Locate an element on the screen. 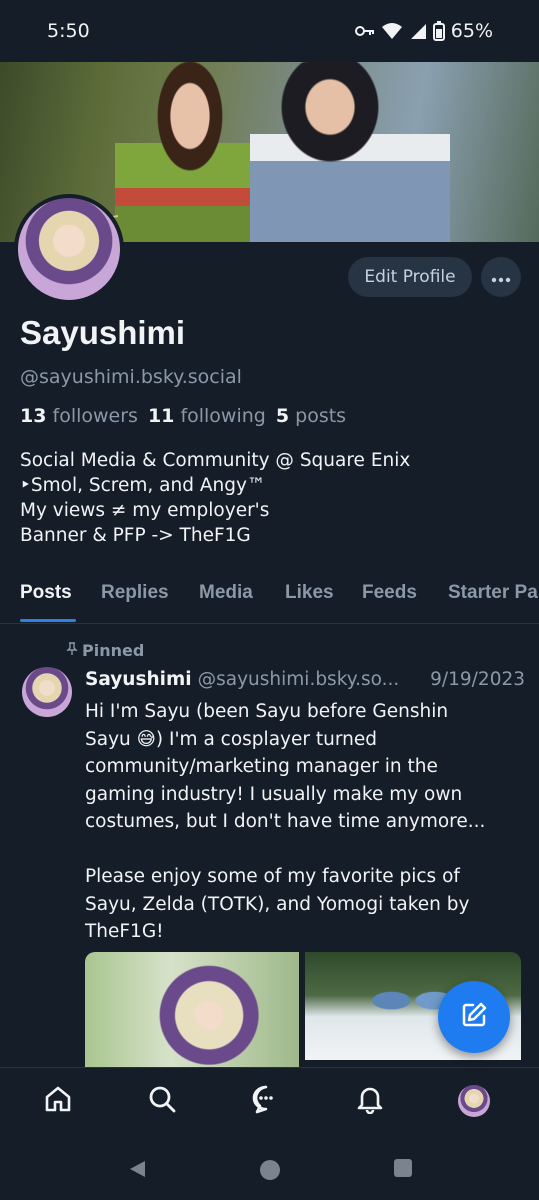  system-navigation is located at coordinates (269, 1167).